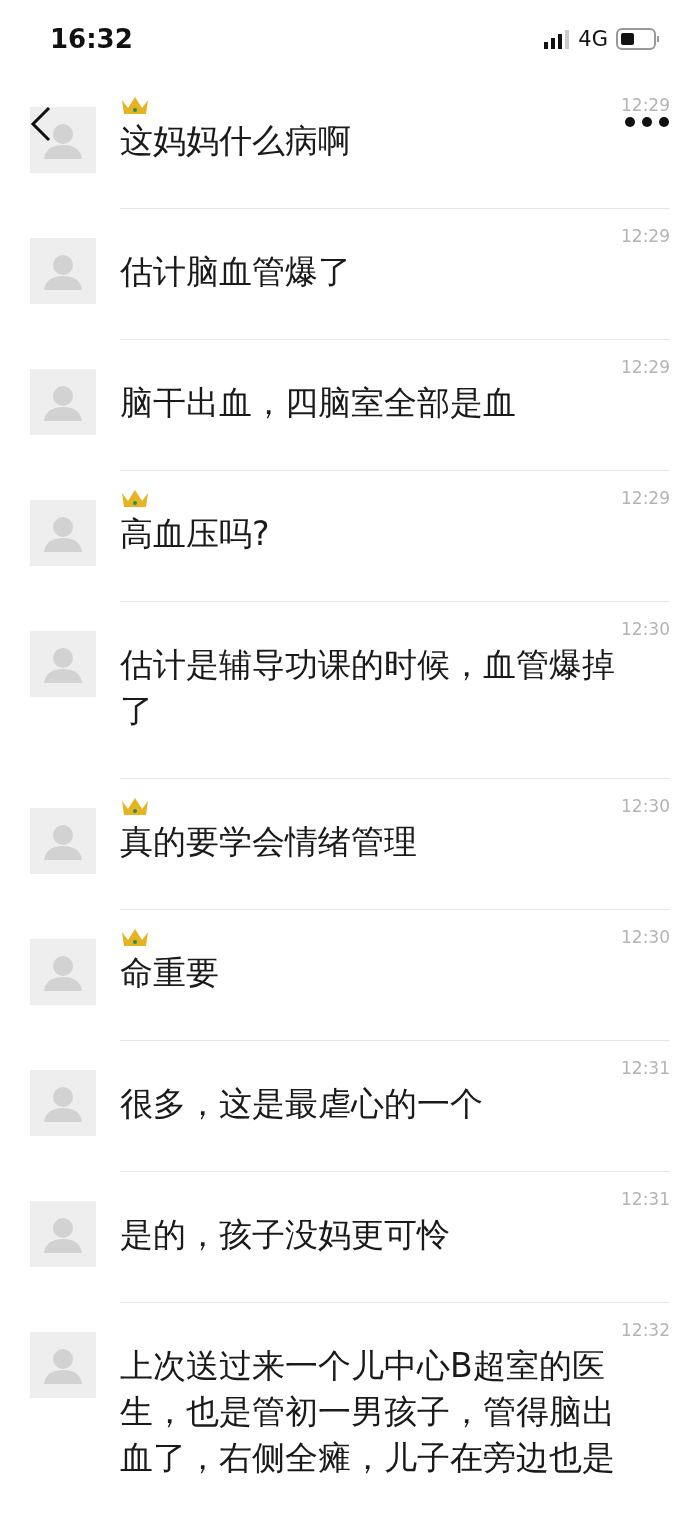 The width and height of the screenshot is (700, 1515). Describe the element at coordinates (368, 1412) in the screenshot. I see `message-text: 上次送过来一个儿中心B超室的医生，也是管初一男孩子，管得脑出血了，右侧全瘫，儿子在旁边也是` at that location.